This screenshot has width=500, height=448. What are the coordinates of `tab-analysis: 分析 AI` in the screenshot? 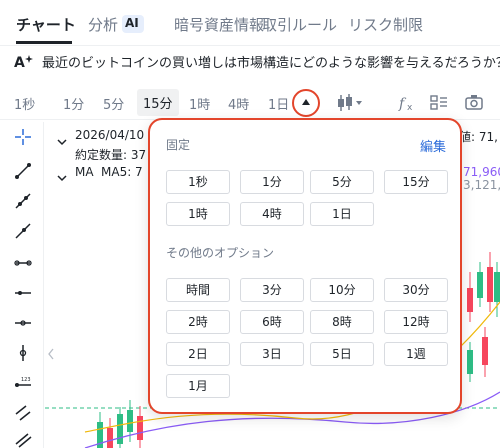 It's located at (116, 24).